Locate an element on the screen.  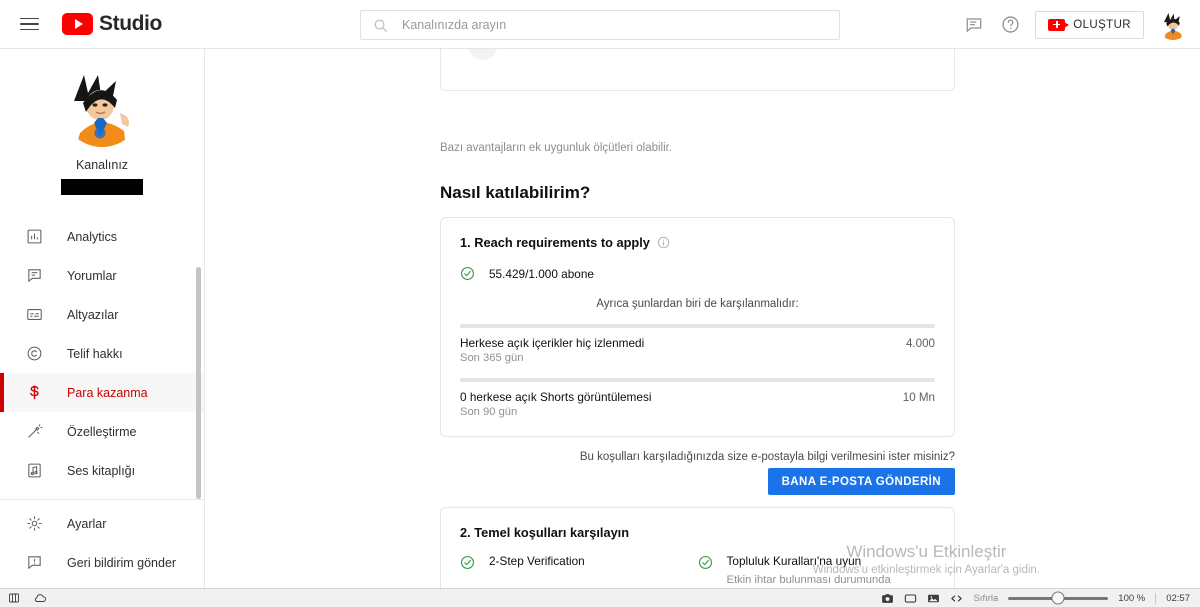
sidebar-item-customization: Özelleştirme is located at coordinates (102, 431).